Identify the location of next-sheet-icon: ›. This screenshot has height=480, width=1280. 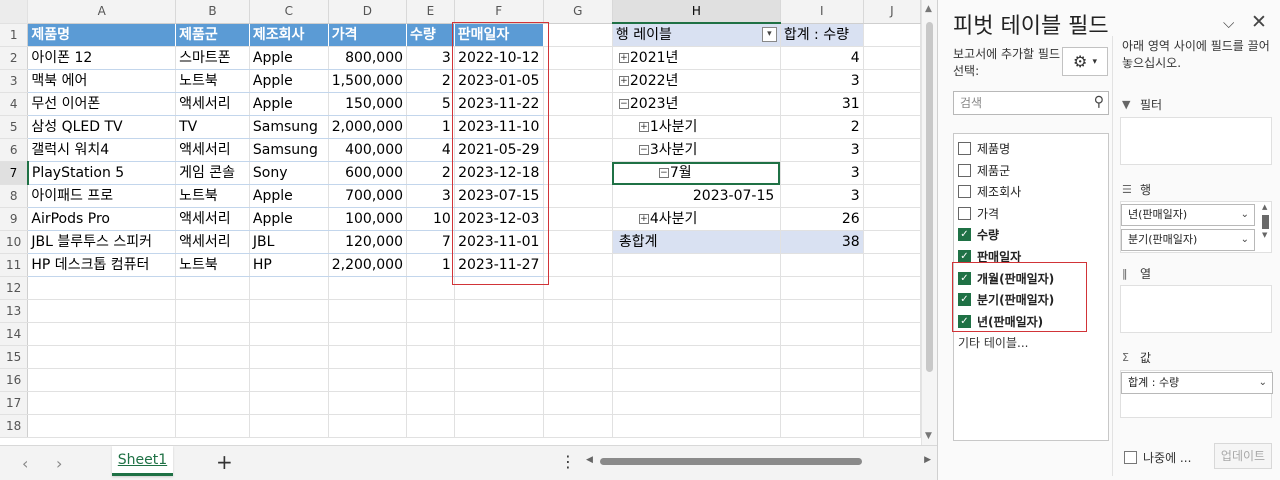
(59, 463).